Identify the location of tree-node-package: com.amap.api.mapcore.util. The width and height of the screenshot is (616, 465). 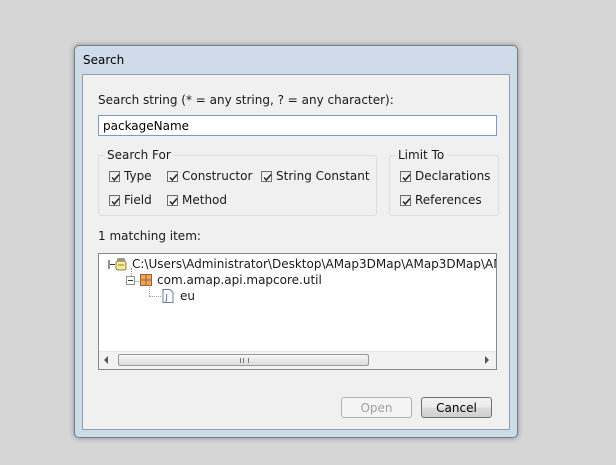
(224, 280).